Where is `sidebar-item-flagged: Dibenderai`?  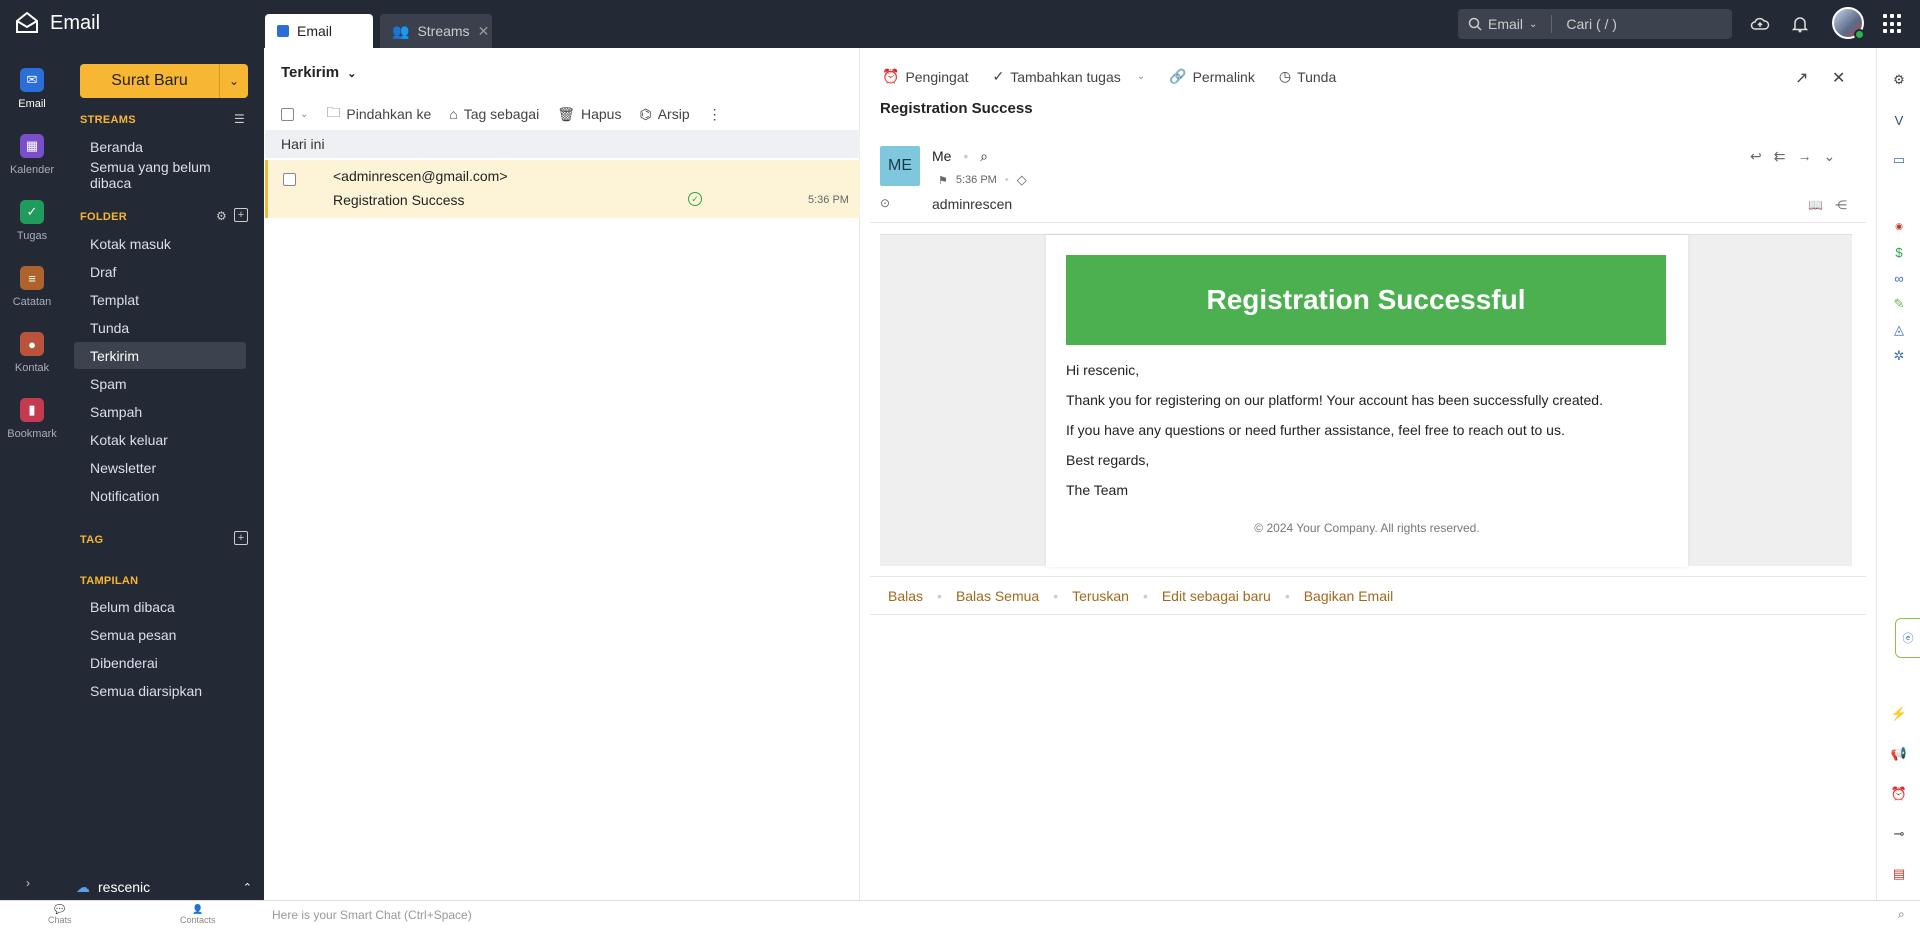 sidebar-item-flagged: Dibenderai is located at coordinates (160, 662).